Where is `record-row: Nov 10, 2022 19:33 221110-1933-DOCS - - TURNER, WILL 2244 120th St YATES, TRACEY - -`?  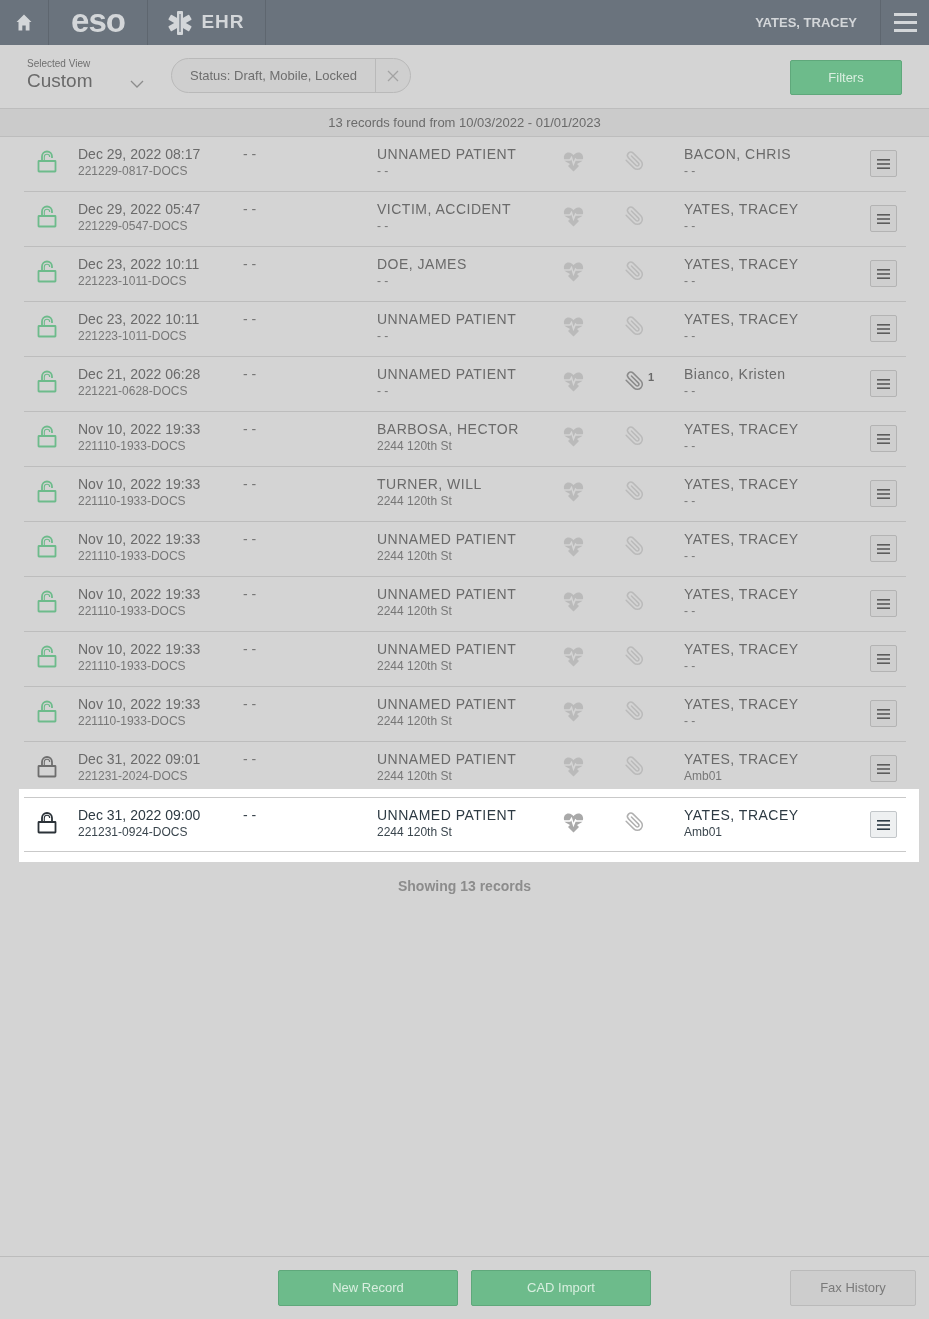
record-row: Nov 10, 2022 19:33 221110-1933-DOCS - - TURNER, WILL 2244 120th St YATES, TRACEY - - is located at coordinates (465, 494).